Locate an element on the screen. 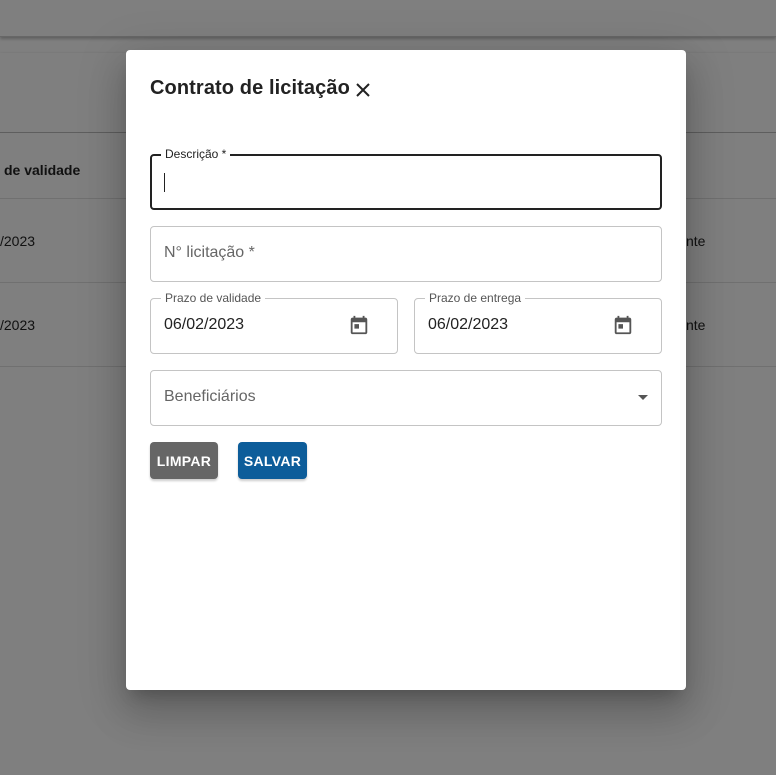  close-button is located at coordinates (363, 90).